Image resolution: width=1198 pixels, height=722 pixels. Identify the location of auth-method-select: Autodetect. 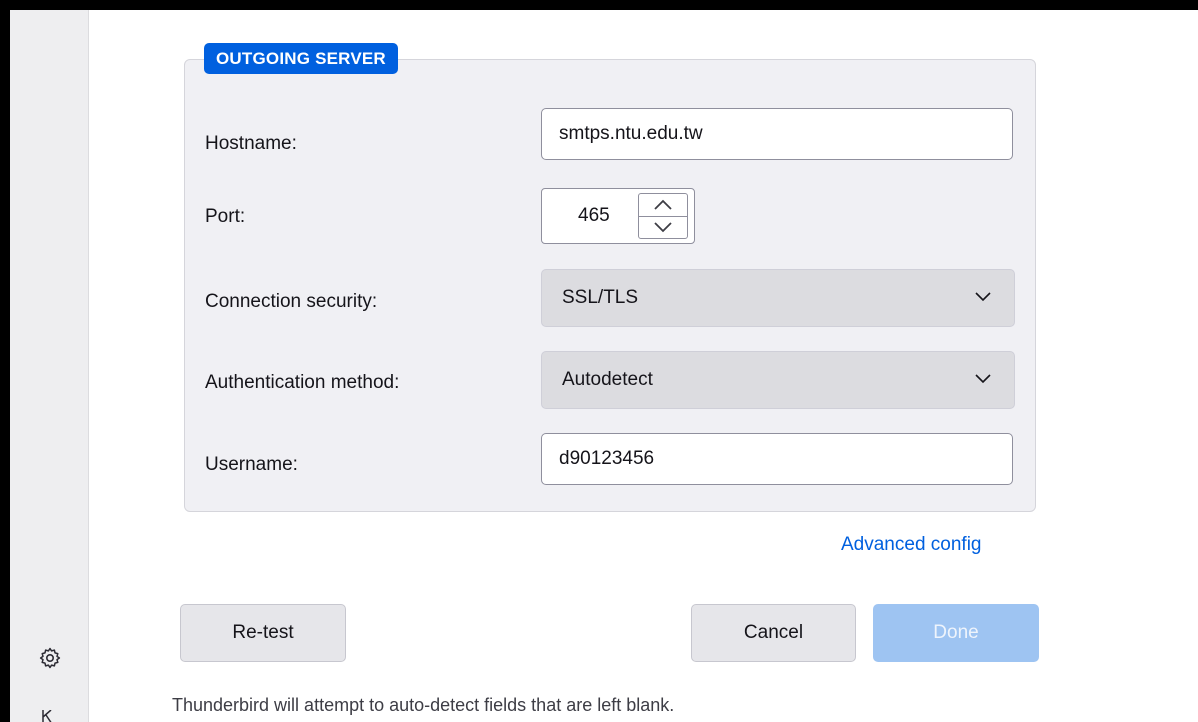
(778, 380).